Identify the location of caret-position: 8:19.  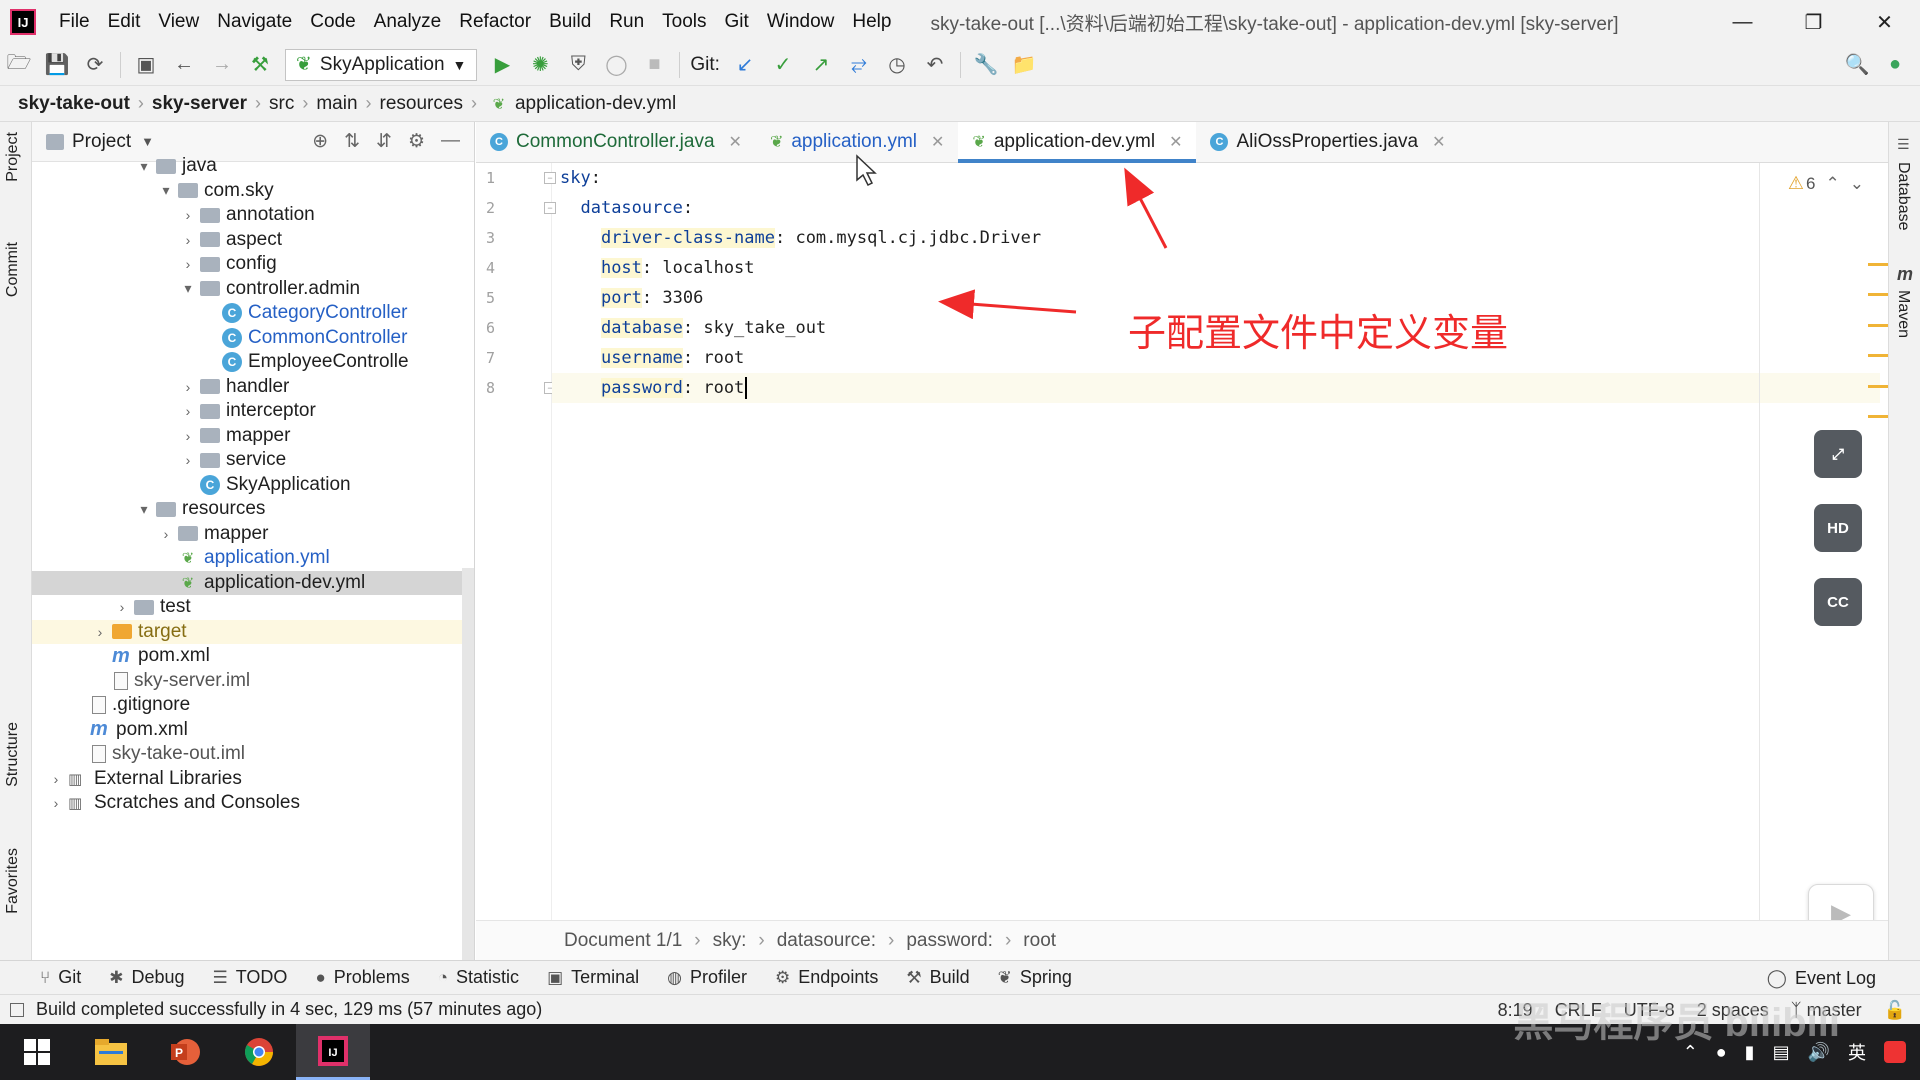
(1515, 1010).